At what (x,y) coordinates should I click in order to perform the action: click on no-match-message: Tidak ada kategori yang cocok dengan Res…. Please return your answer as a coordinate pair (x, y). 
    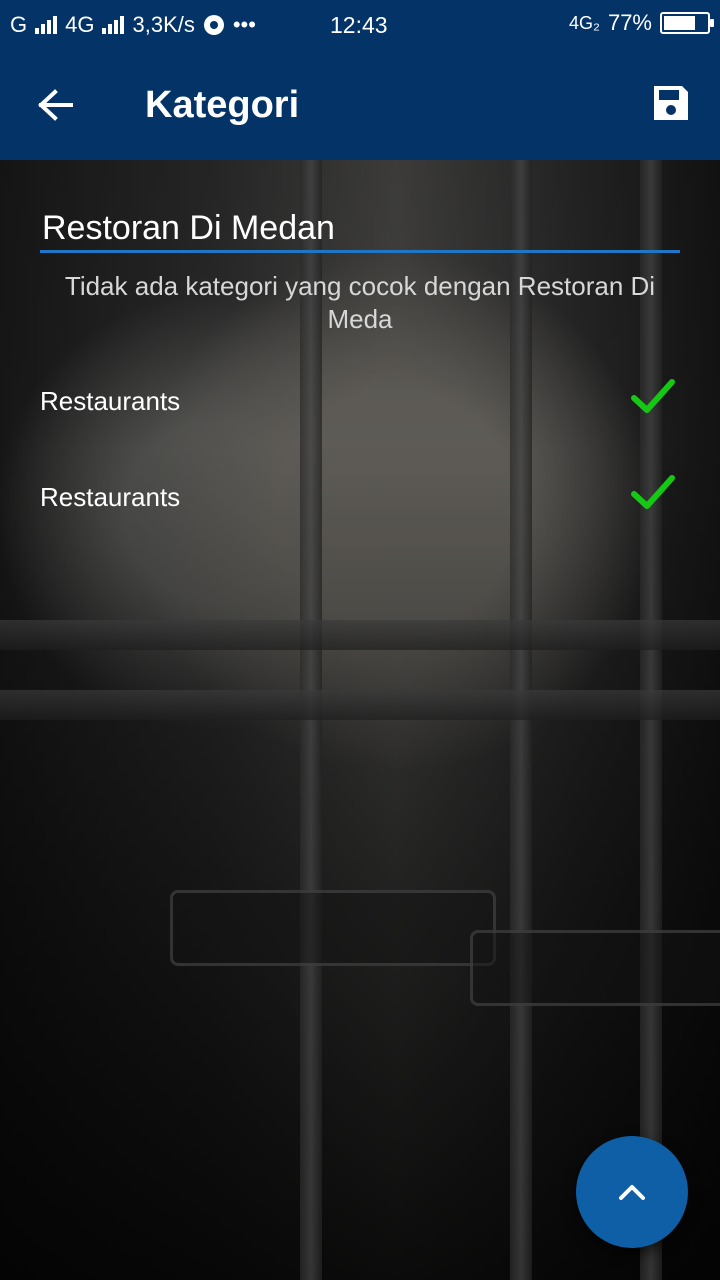
    Looking at the image, I should click on (360, 302).